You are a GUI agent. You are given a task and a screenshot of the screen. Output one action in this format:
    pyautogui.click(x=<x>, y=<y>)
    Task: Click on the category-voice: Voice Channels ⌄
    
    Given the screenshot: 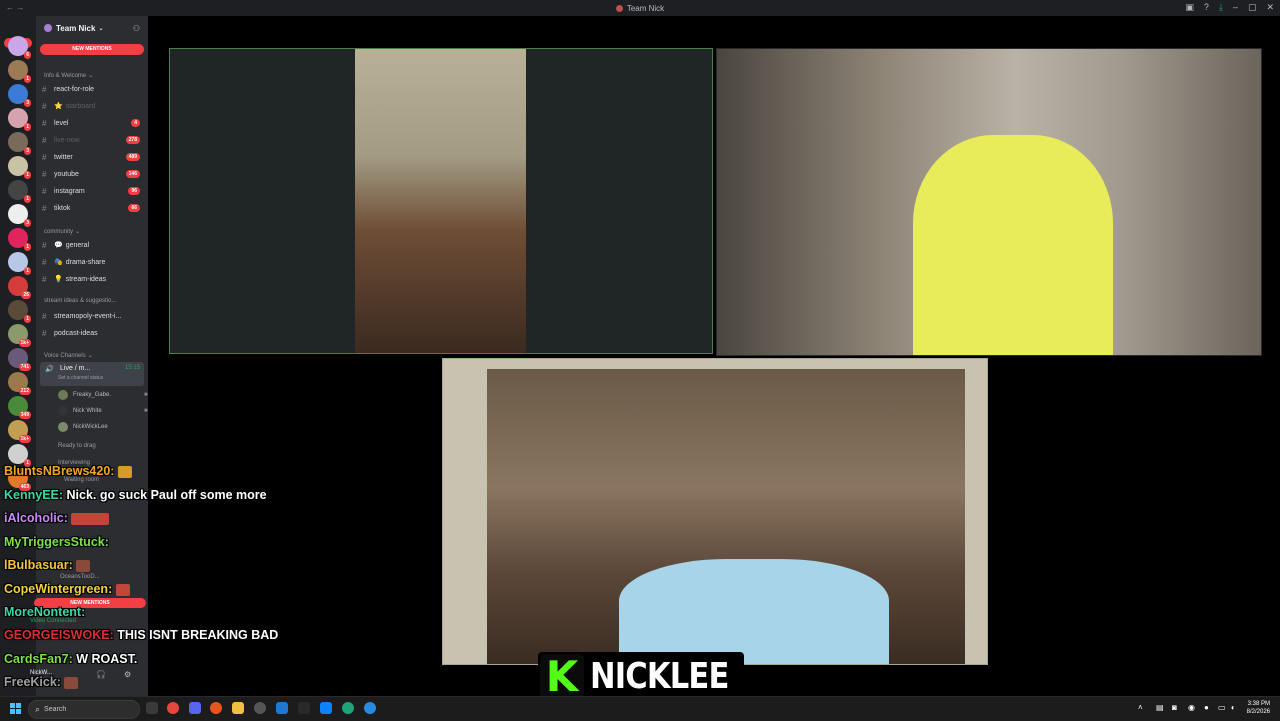 What is the action you would take?
    pyautogui.click(x=68, y=356)
    